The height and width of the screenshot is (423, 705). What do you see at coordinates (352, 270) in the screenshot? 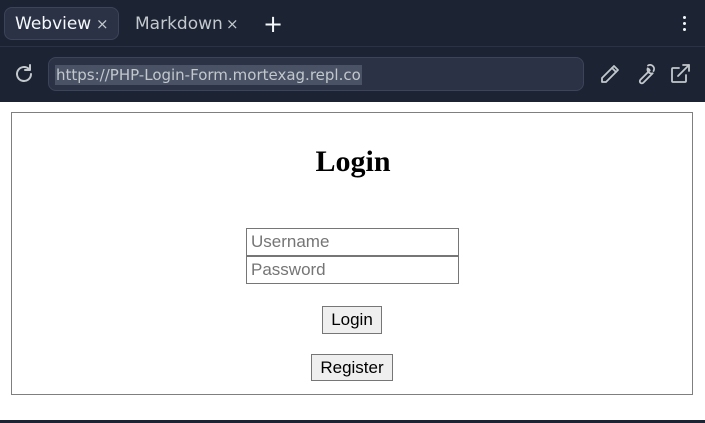
I see `password-field: Password` at bounding box center [352, 270].